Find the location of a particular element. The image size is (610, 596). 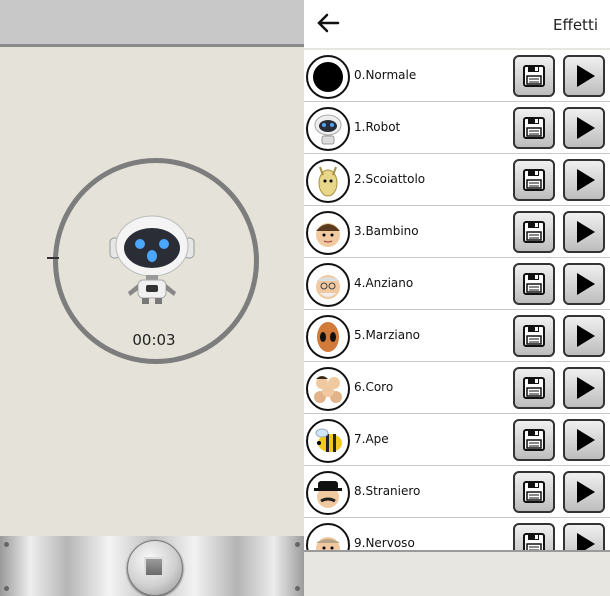

effect-label: 1.Robot is located at coordinates (377, 127).